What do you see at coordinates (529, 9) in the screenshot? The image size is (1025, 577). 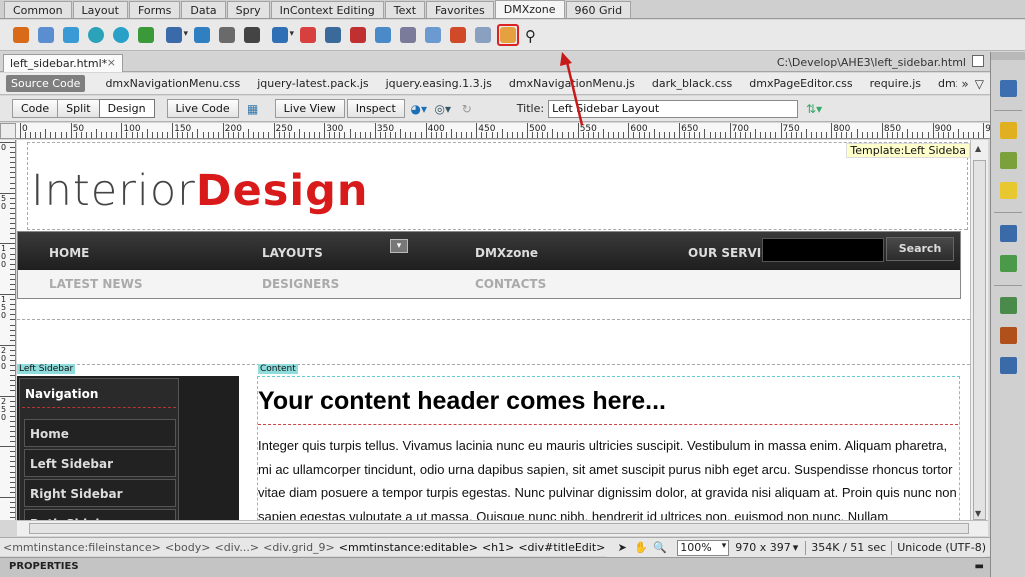 I see `insert-tab-dmxzone: DMXzone` at bounding box center [529, 9].